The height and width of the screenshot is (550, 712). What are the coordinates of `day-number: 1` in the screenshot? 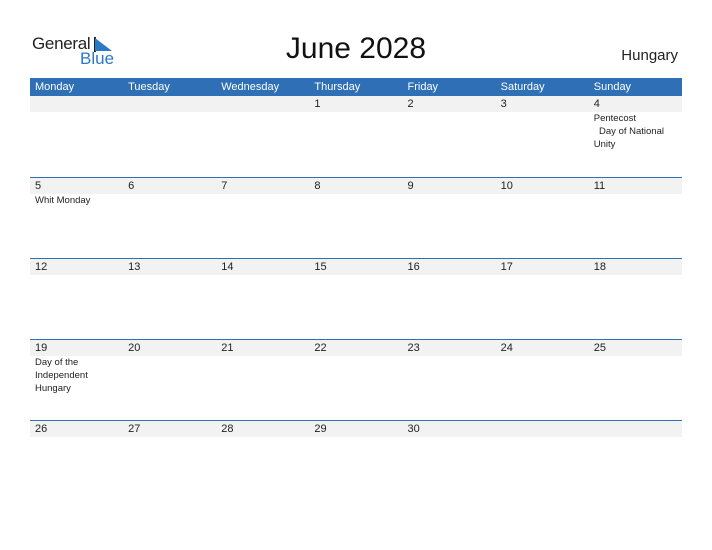 It's located at (317, 104).